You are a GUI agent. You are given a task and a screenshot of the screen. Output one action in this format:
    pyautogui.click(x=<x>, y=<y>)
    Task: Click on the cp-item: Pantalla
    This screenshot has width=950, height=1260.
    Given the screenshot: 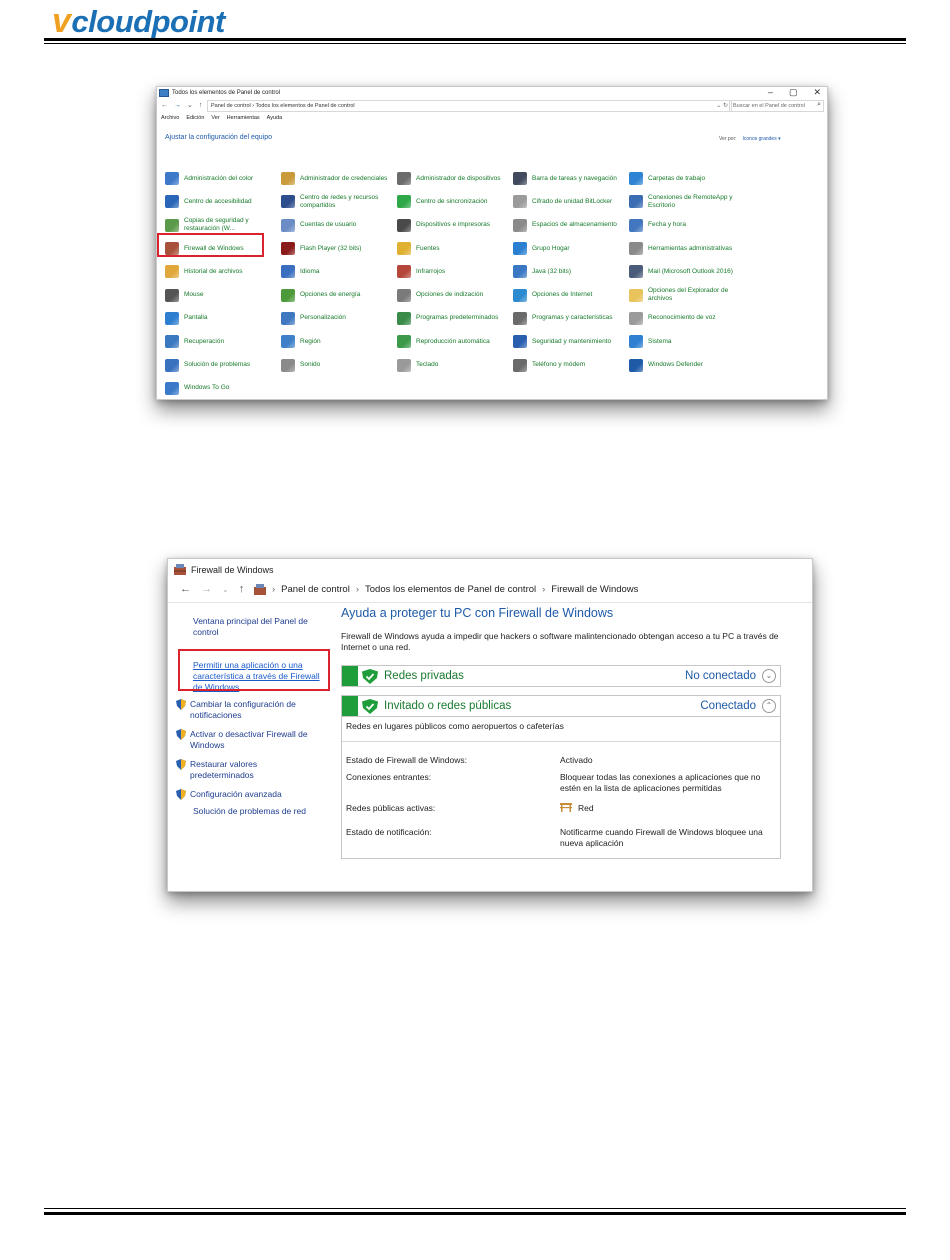 What is the action you would take?
    pyautogui.click(x=223, y=318)
    